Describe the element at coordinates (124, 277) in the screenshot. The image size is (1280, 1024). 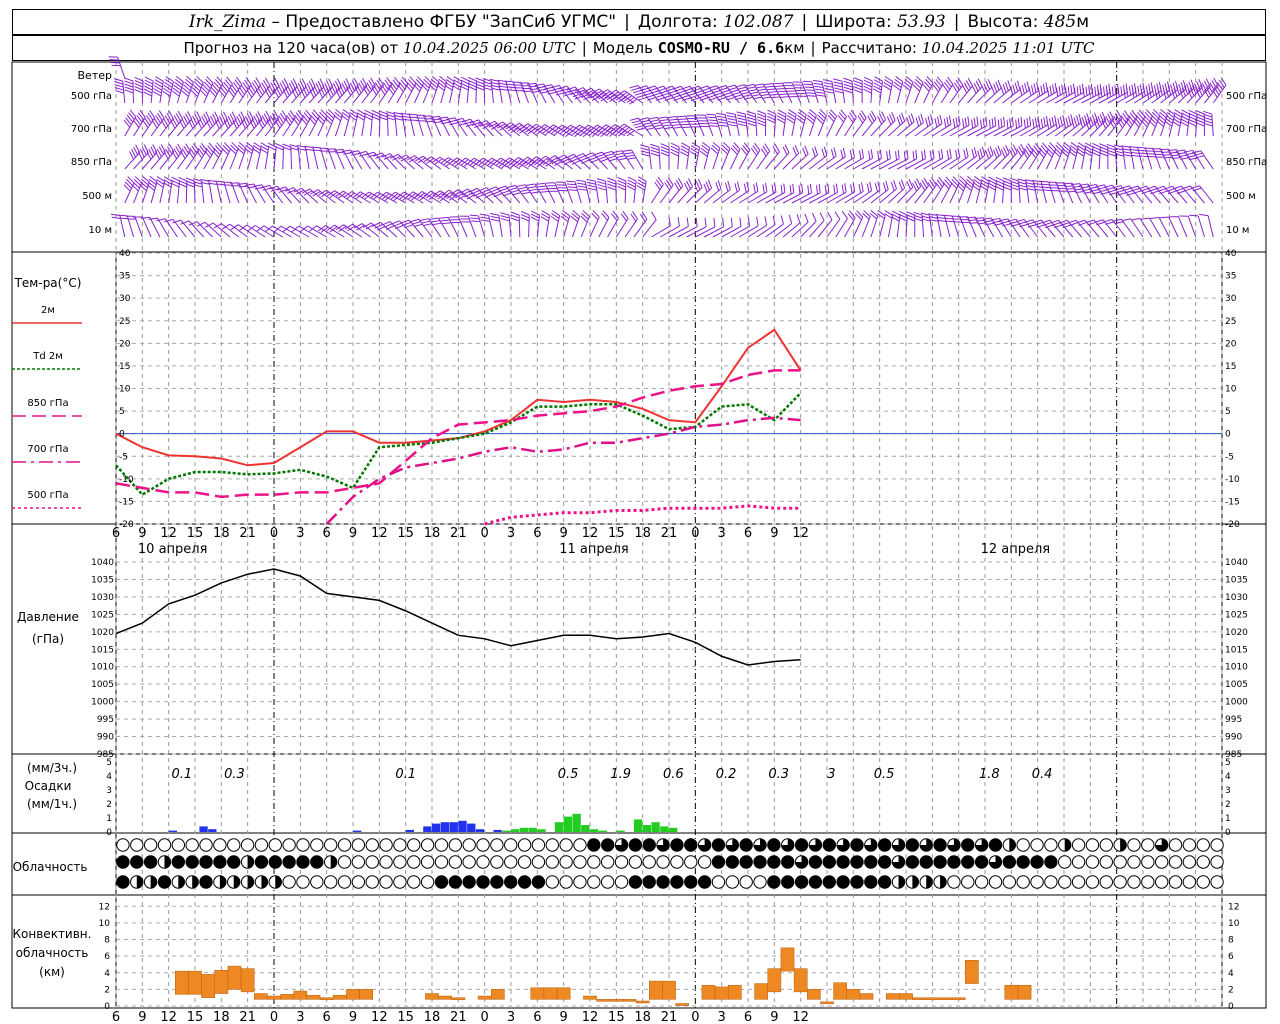
I see `temp-ytick: 35` at that location.